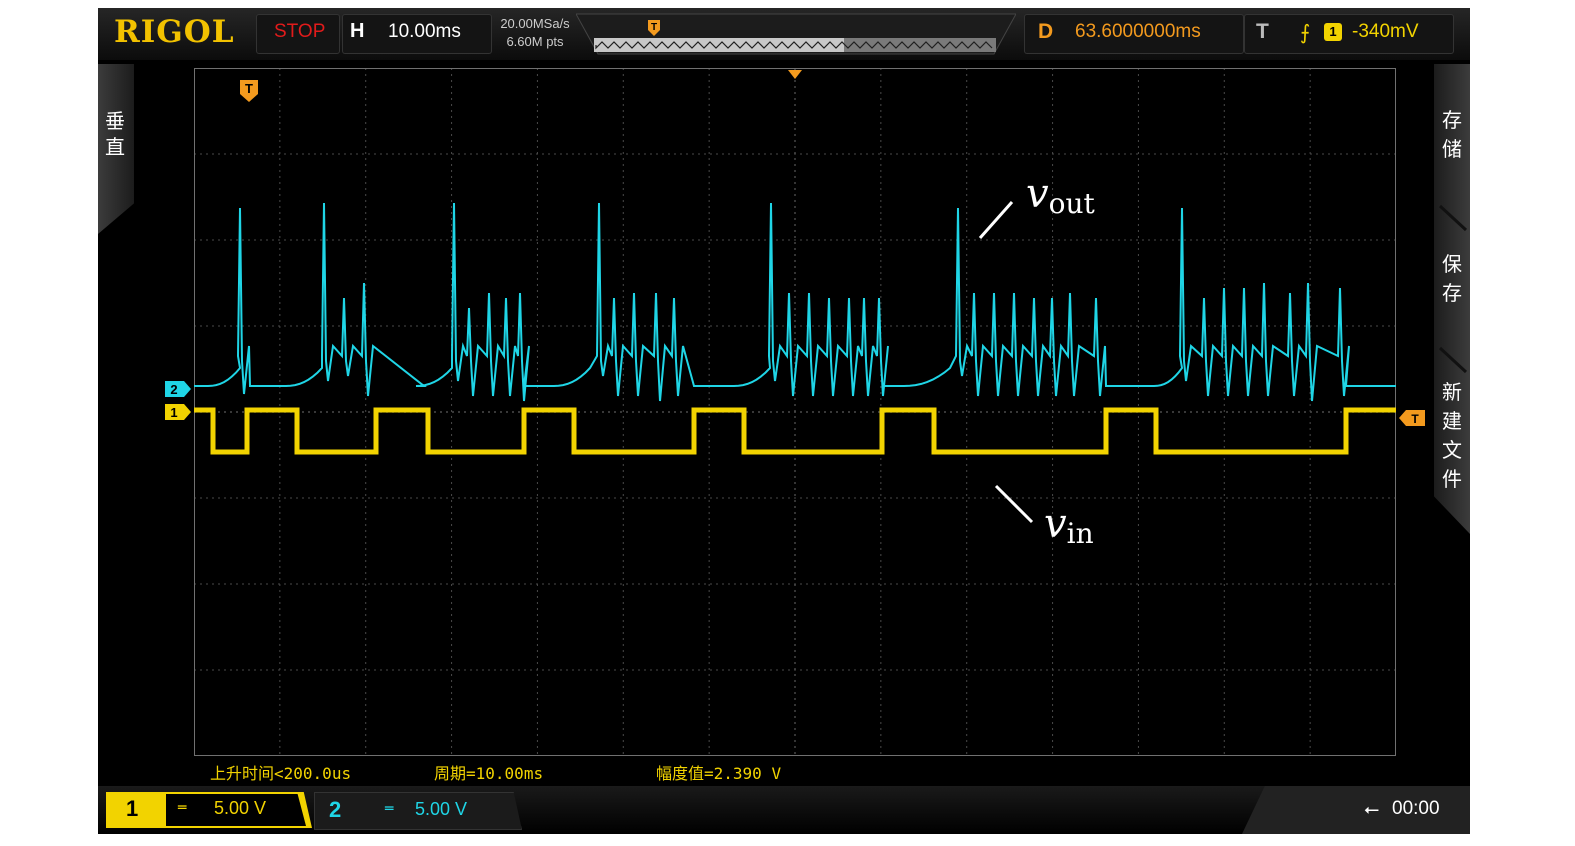  Describe the element at coordinates (132, 808) in the screenshot. I see `ch1-number: 1` at that location.